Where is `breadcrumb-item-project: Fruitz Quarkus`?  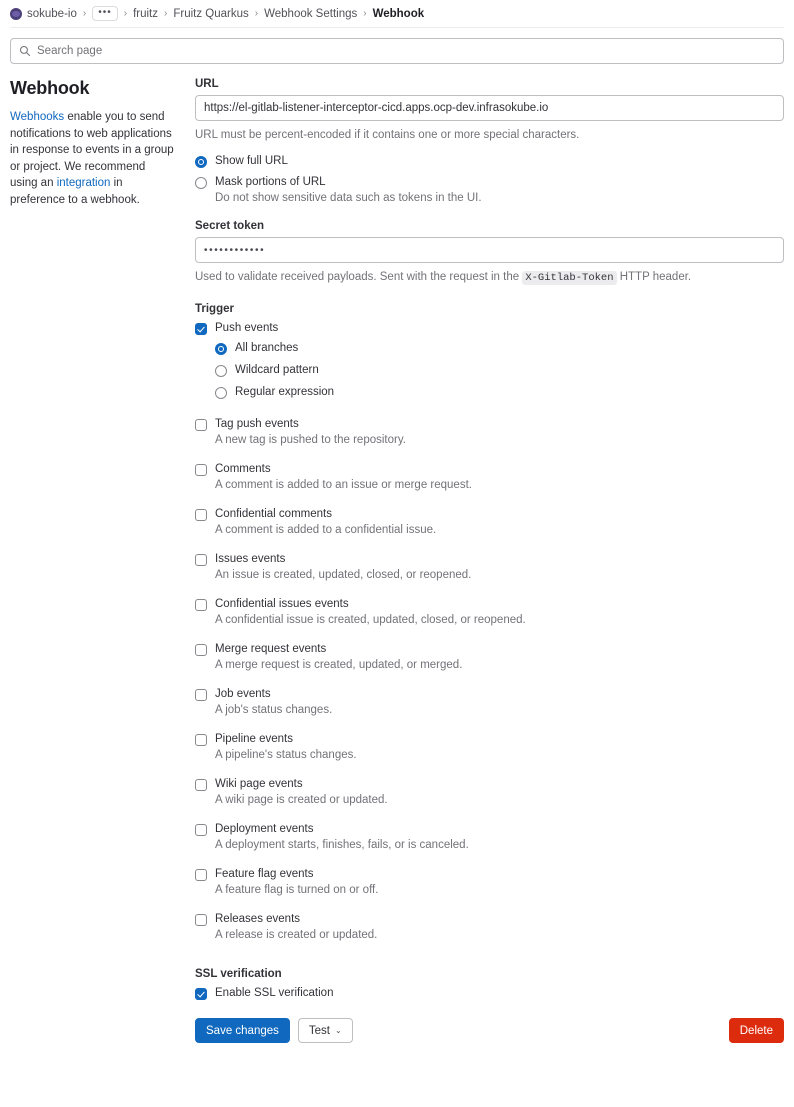
breadcrumb-item-project: Fruitz Quarkus is located at coordinates (210, 14).